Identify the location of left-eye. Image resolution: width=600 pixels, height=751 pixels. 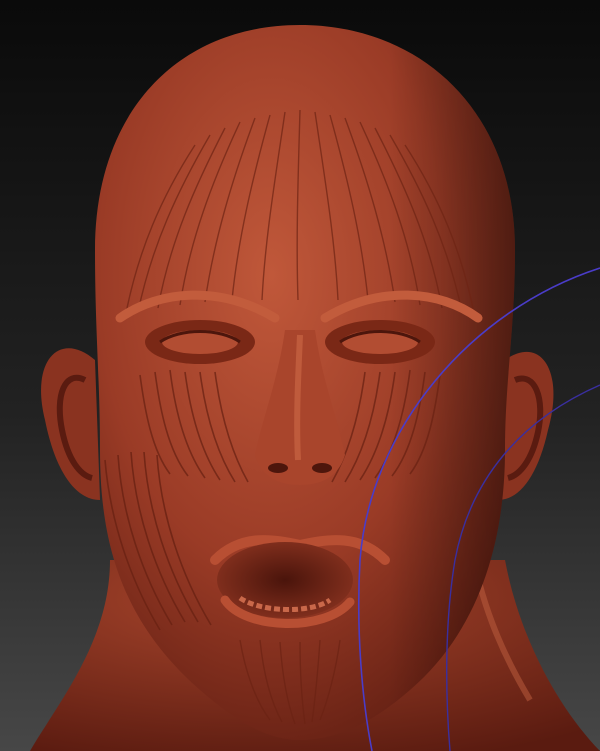
(200, 342).